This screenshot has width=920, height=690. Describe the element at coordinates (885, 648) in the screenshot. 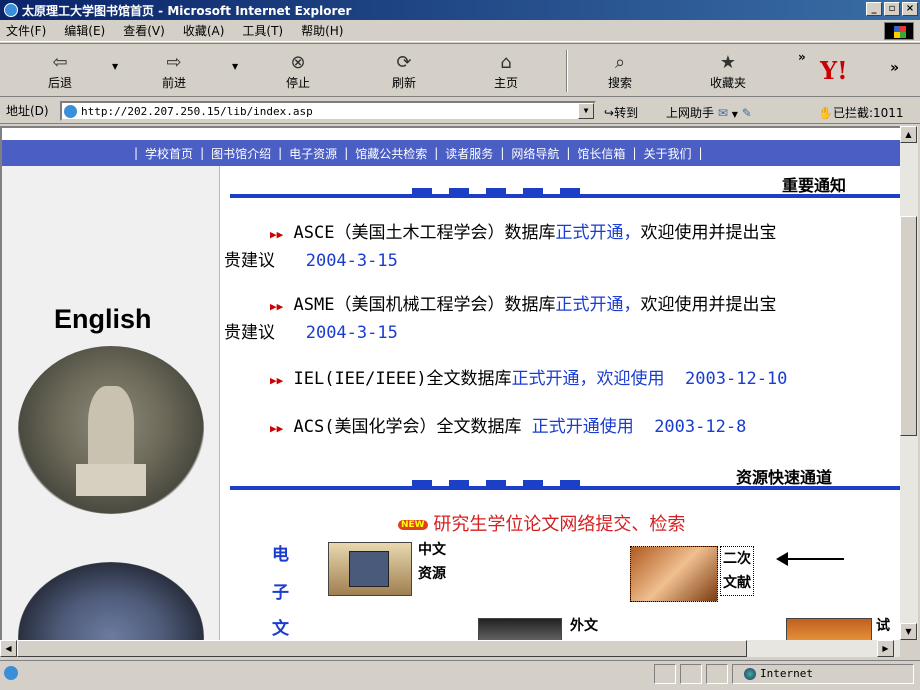

I see `scroll-right-icon: ▶` at that location.